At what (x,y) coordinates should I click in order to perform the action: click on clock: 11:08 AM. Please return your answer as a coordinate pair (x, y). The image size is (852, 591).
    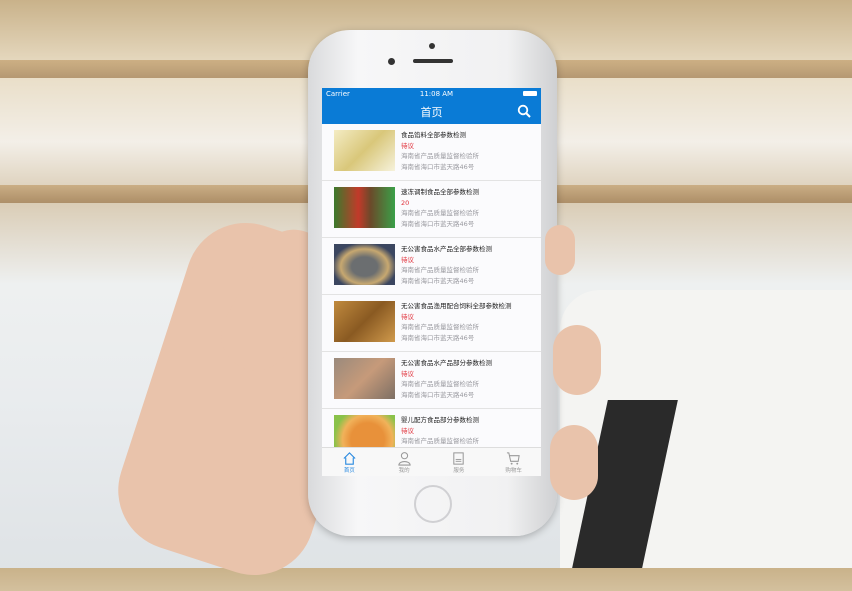
    Looking at the image, I should click on (436, 93).